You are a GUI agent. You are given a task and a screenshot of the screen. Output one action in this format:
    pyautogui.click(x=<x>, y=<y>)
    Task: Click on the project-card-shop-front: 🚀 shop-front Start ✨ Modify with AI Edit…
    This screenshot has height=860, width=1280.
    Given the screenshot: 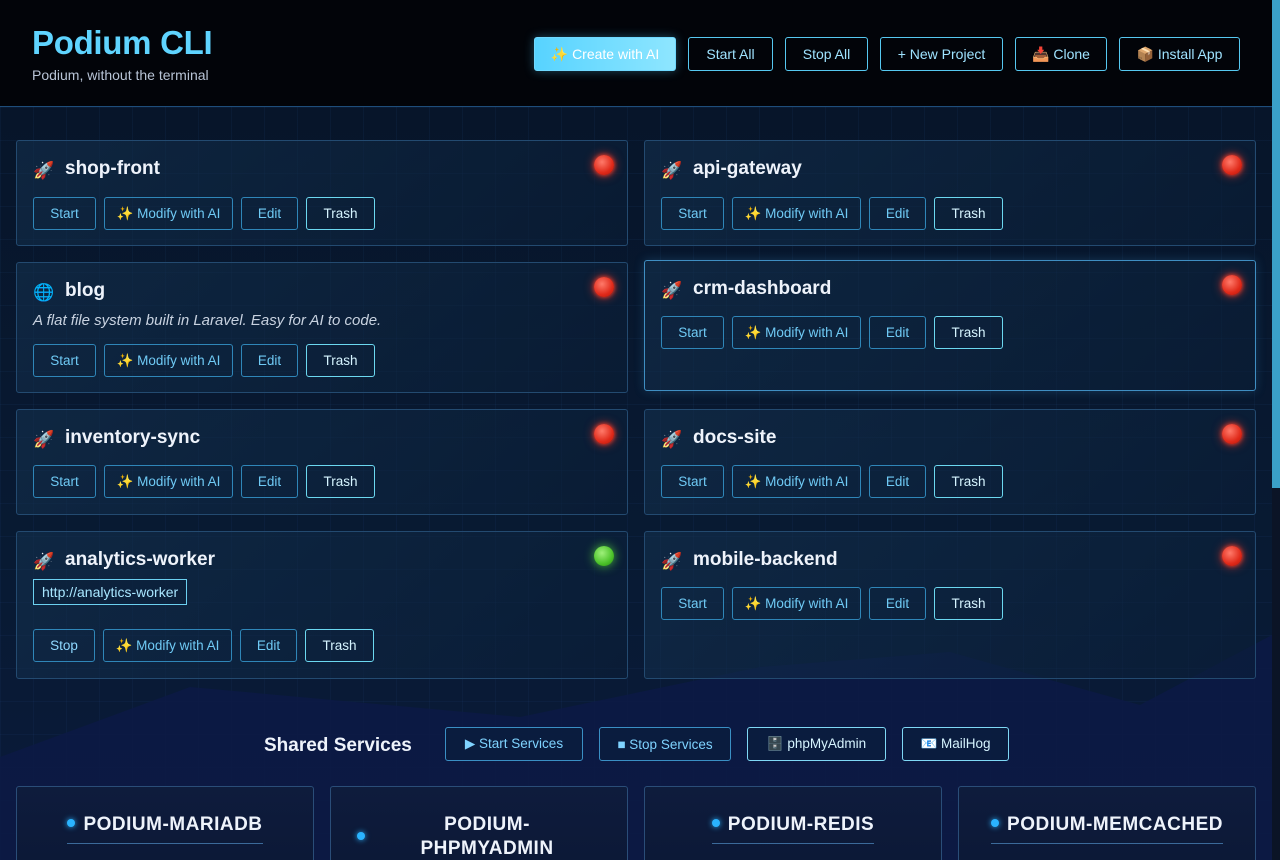 What is the action you would take?
    pyautogui.click(x=322, y=193)
    